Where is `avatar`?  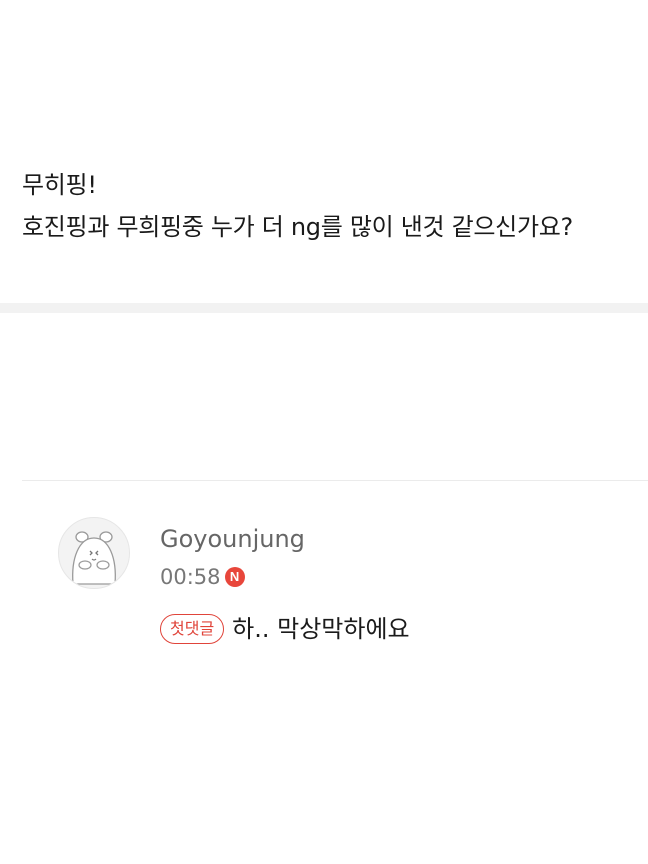 avatar is located at coordinates (94, 553).